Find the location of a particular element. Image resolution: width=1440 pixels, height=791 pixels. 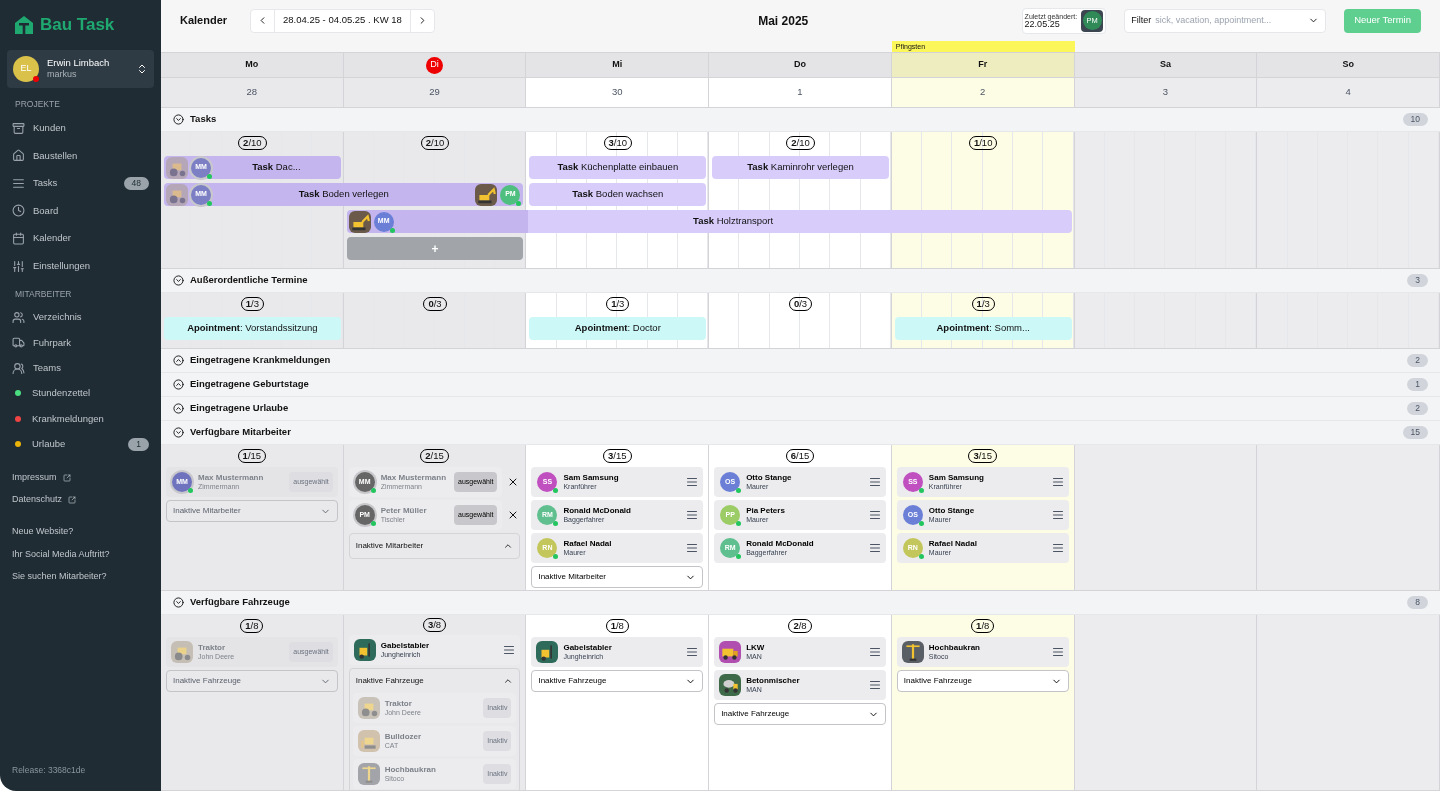

count-badge: 48 is located at coordinates (136, 183).